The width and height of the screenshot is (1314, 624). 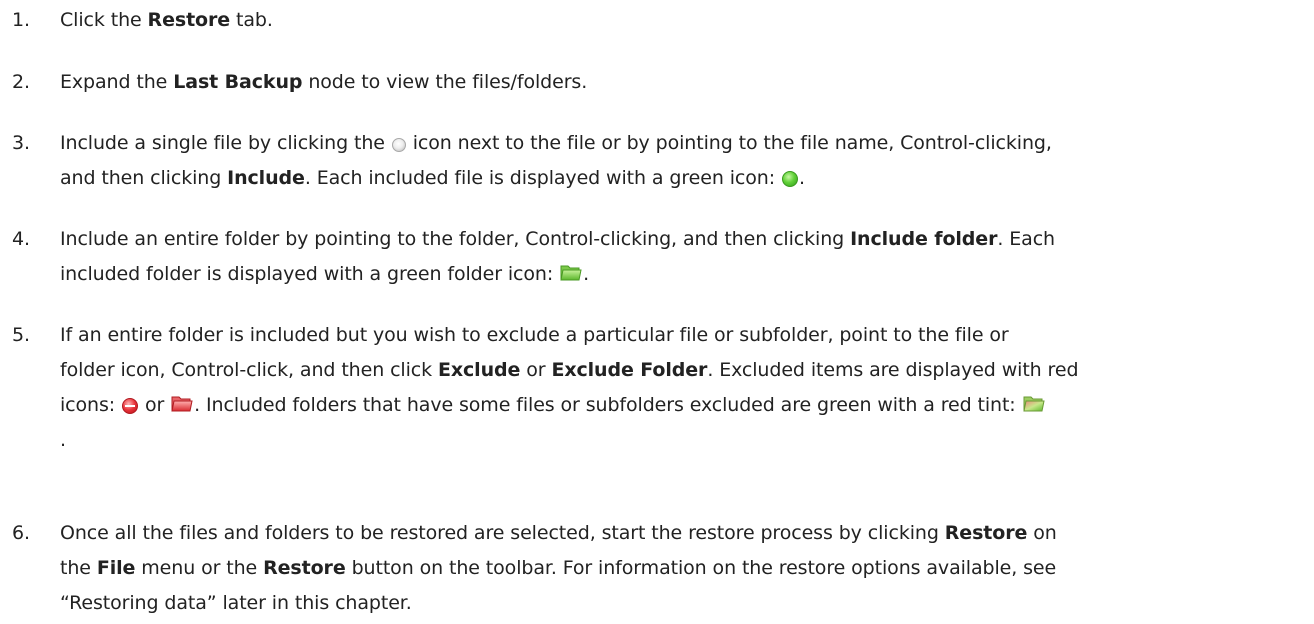 What do you see at coordinates (21, 20) in the screenshot?
I see `step-number: 1.` at bounding box center [21, 20].